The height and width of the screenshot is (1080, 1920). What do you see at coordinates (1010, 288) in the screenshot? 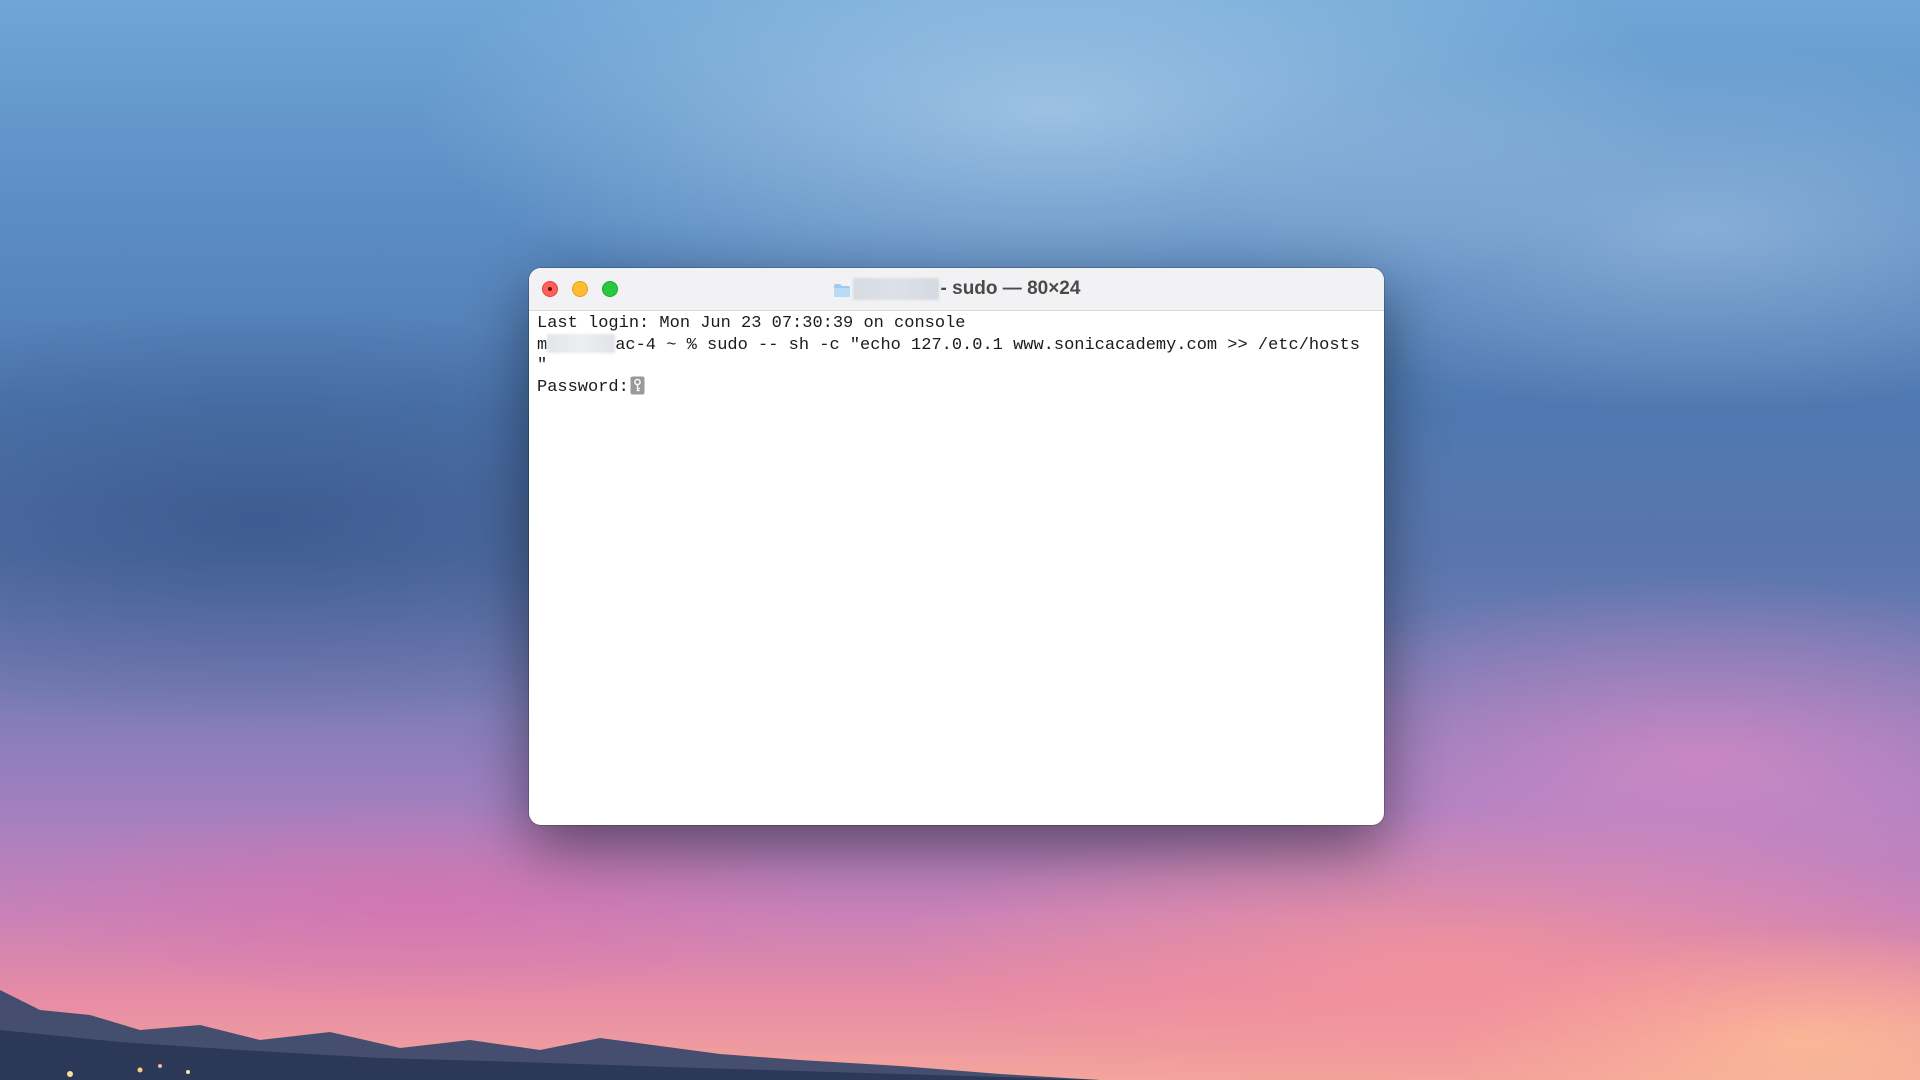
I see `window-title-text: - sudo — 80×24` at bounding box center [1010, 288].